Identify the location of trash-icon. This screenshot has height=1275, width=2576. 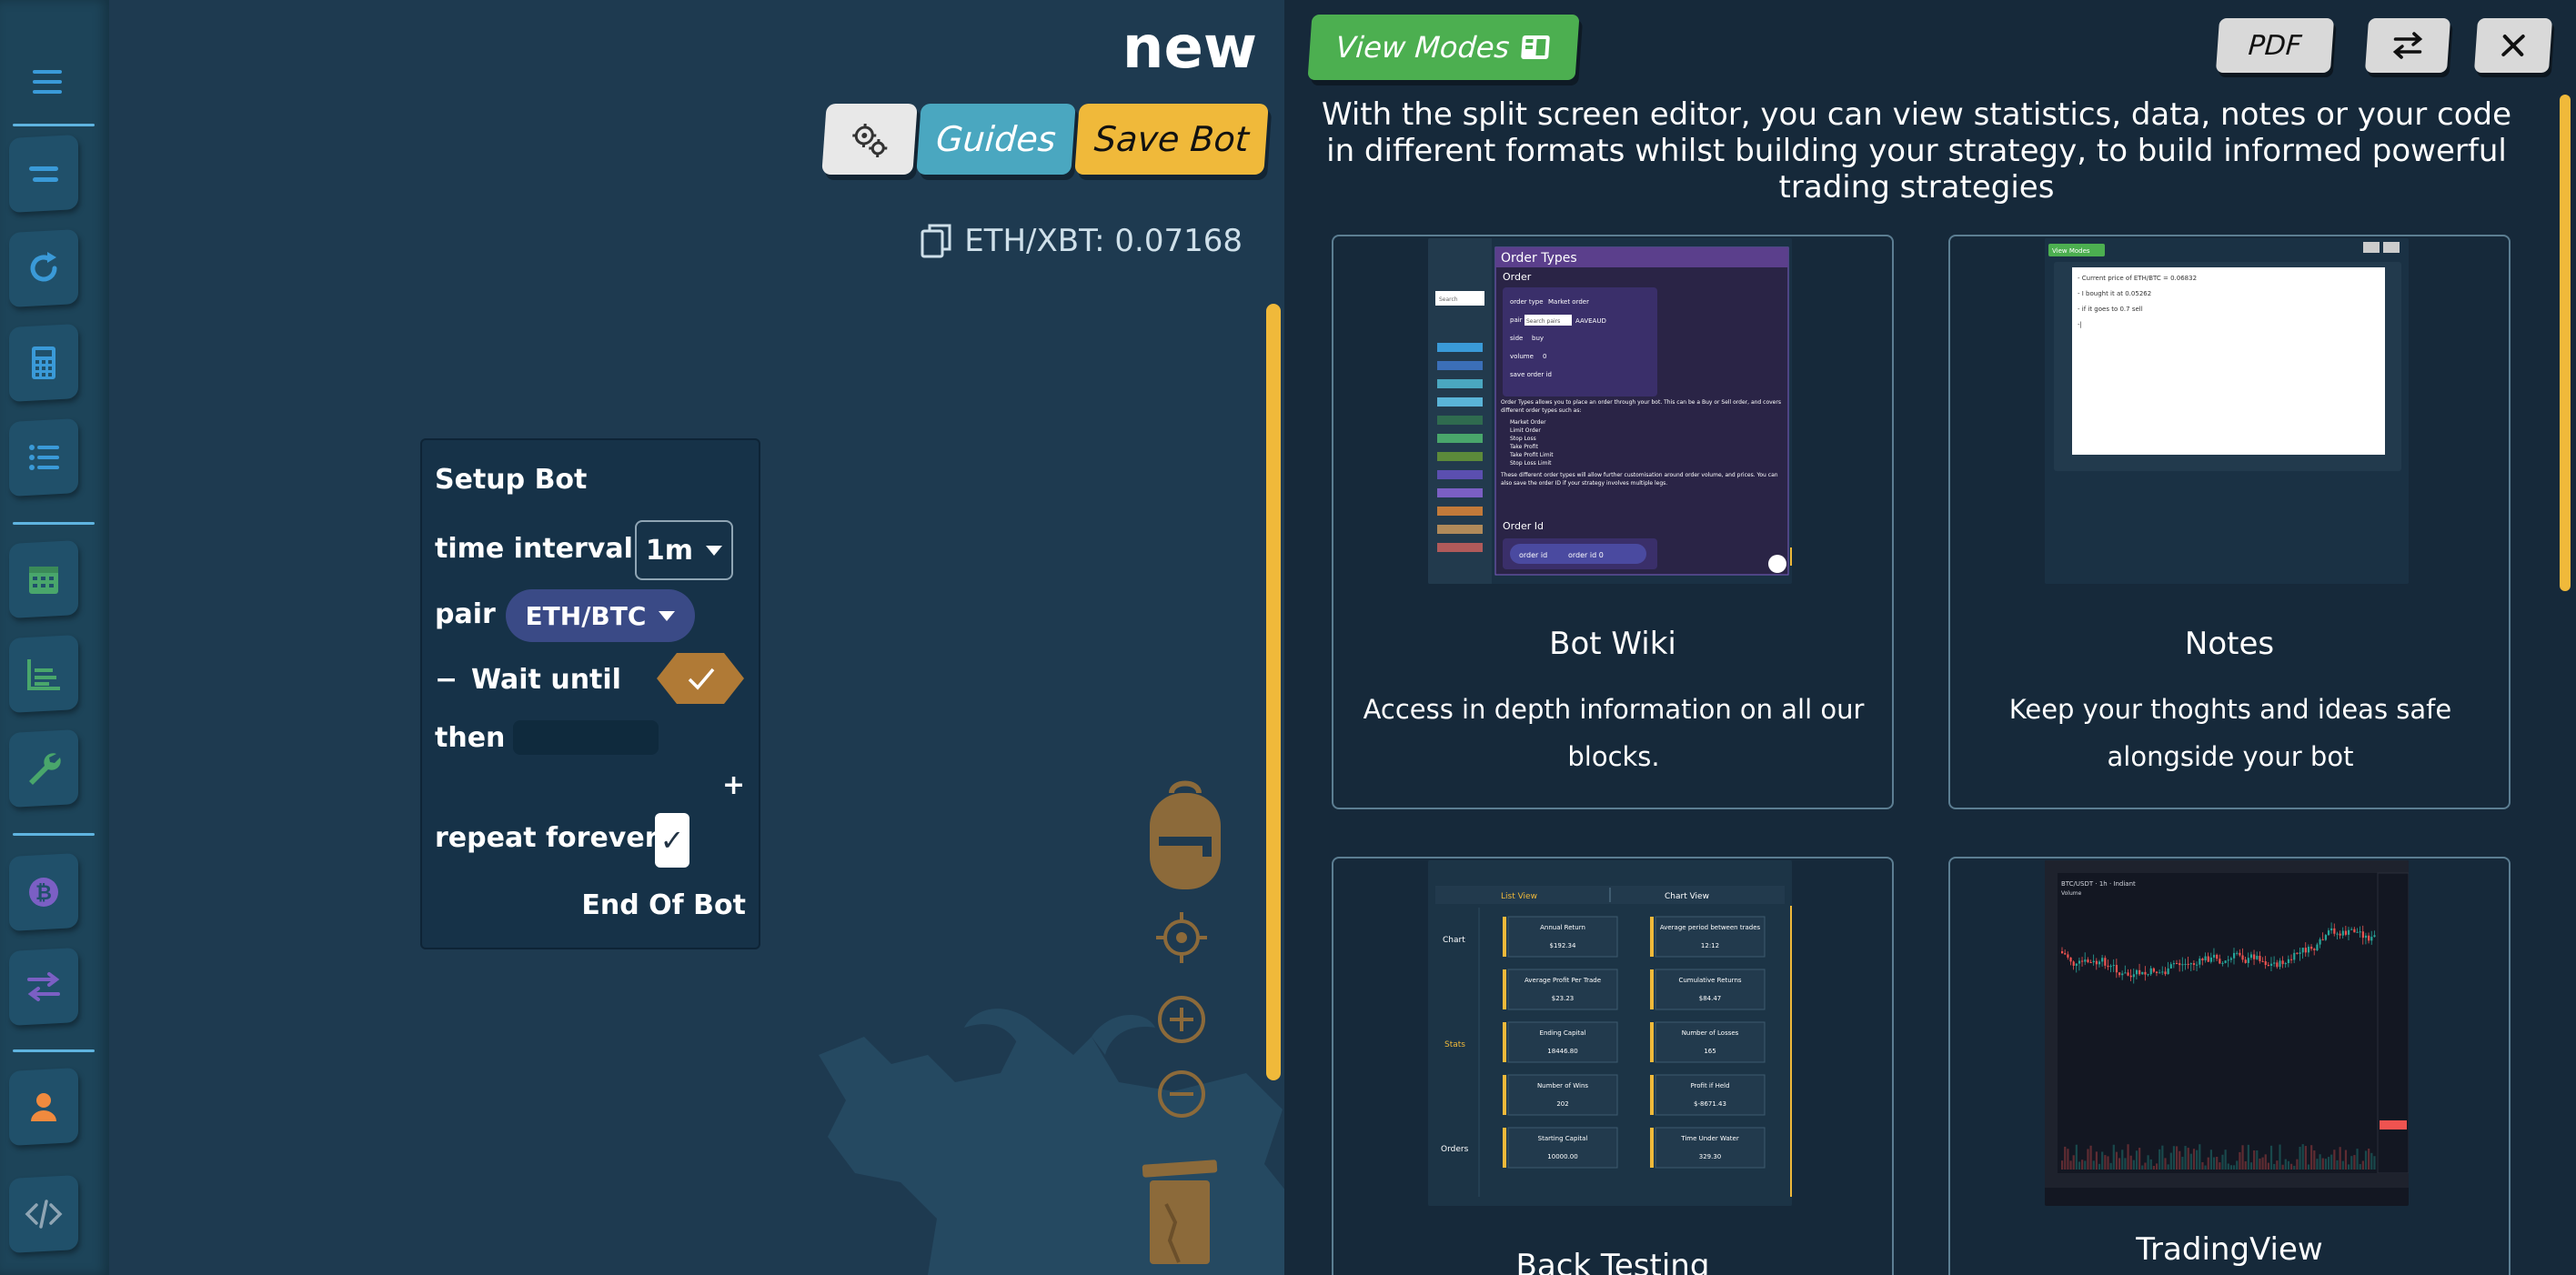
(1180, 1207).